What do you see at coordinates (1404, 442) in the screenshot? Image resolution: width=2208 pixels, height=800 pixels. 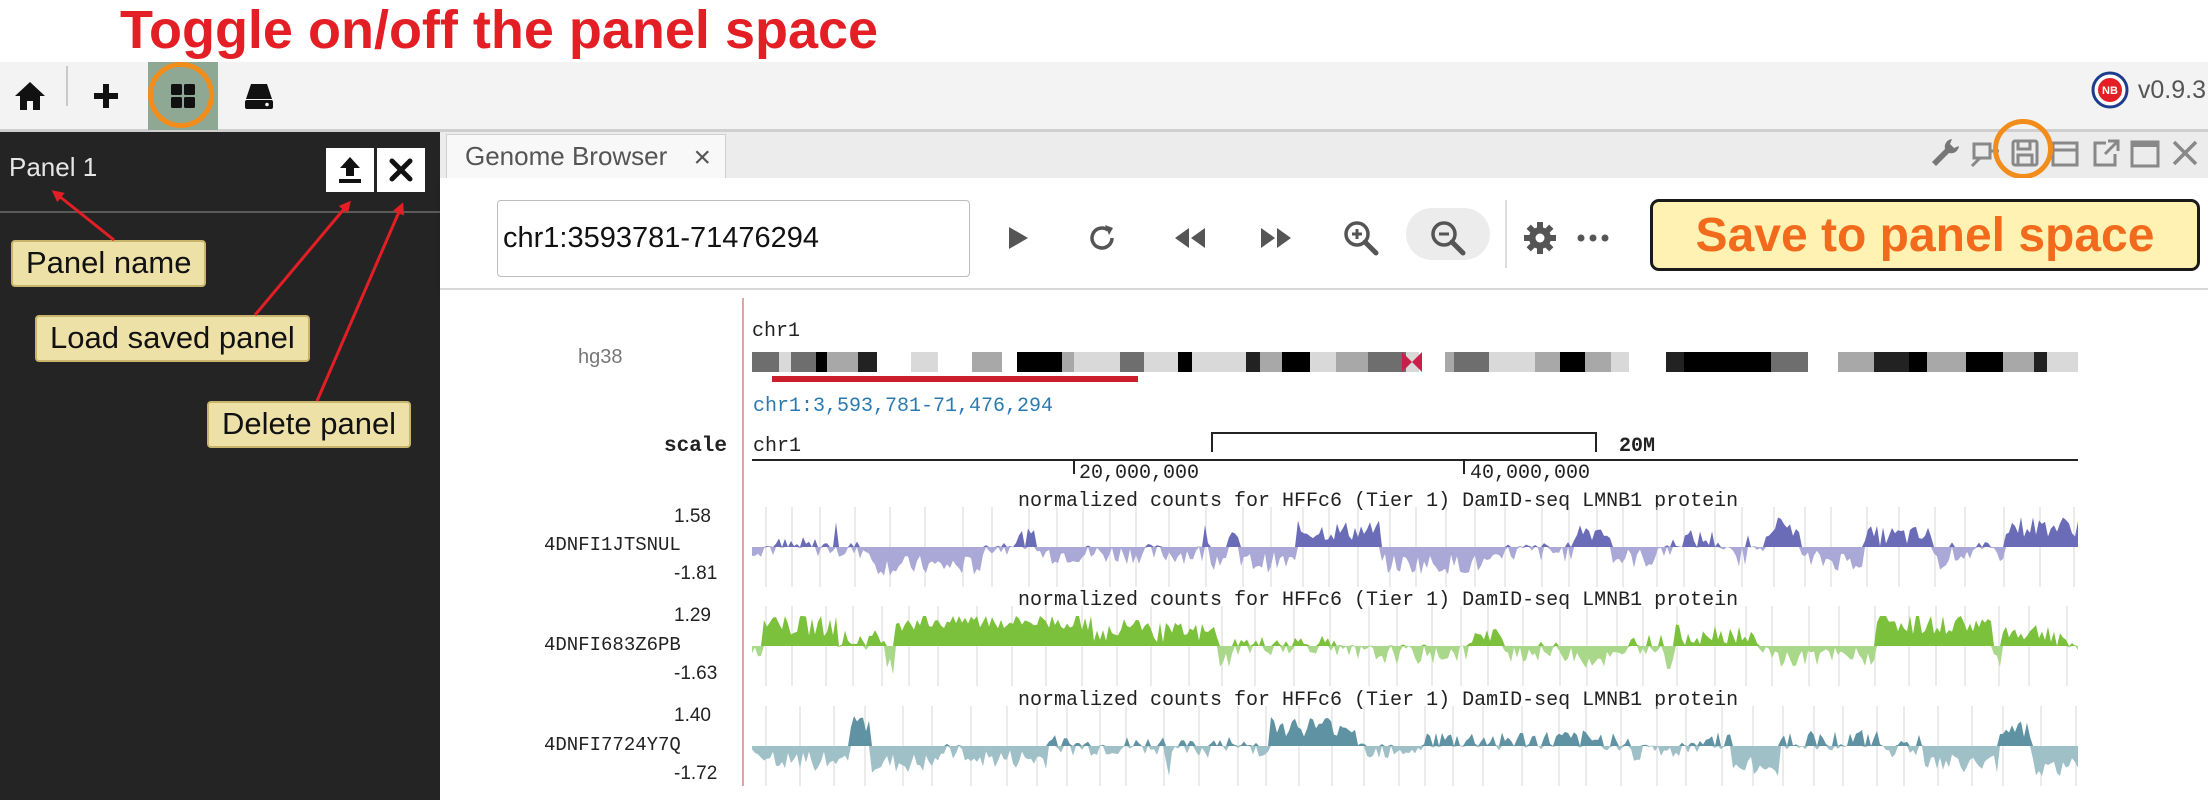 I see `scale-bar-bracket` at bounding box center [1404, 442].